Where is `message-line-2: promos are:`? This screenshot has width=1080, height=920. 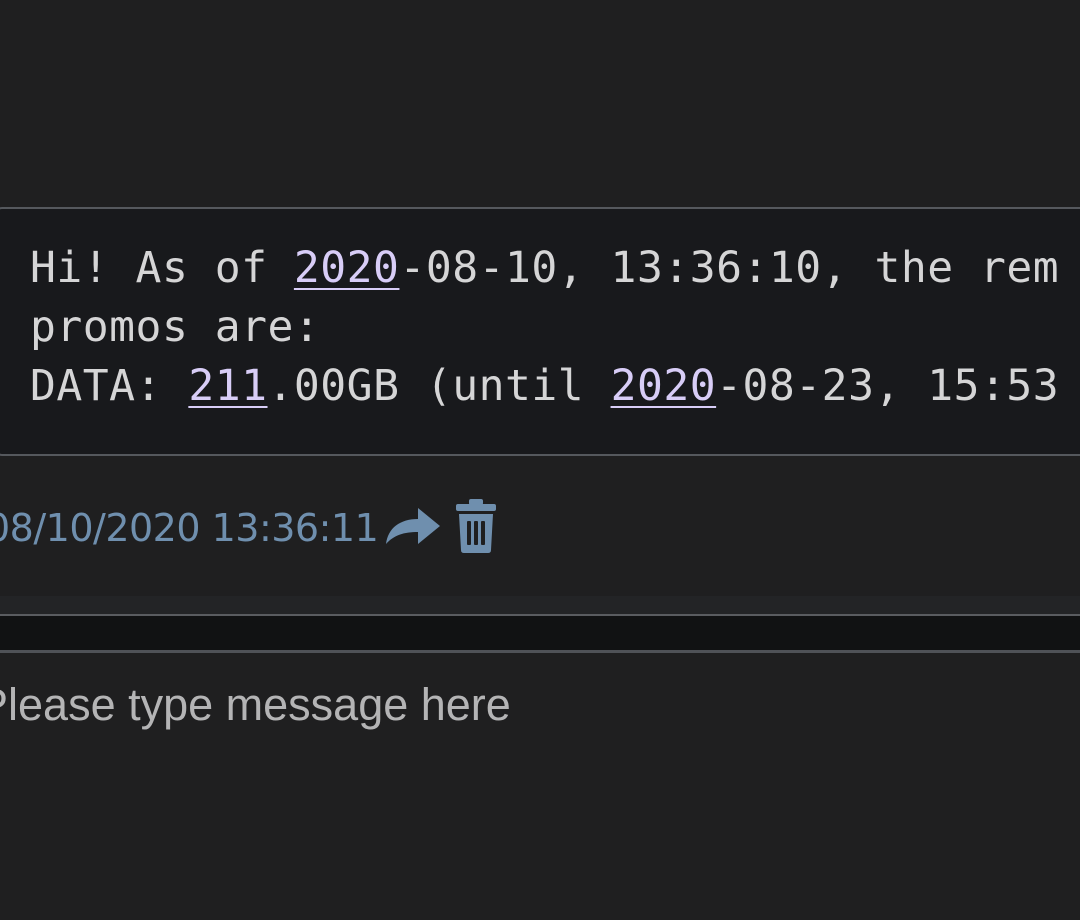 message-line-2: promos are: is located at coordinates (175, 327).